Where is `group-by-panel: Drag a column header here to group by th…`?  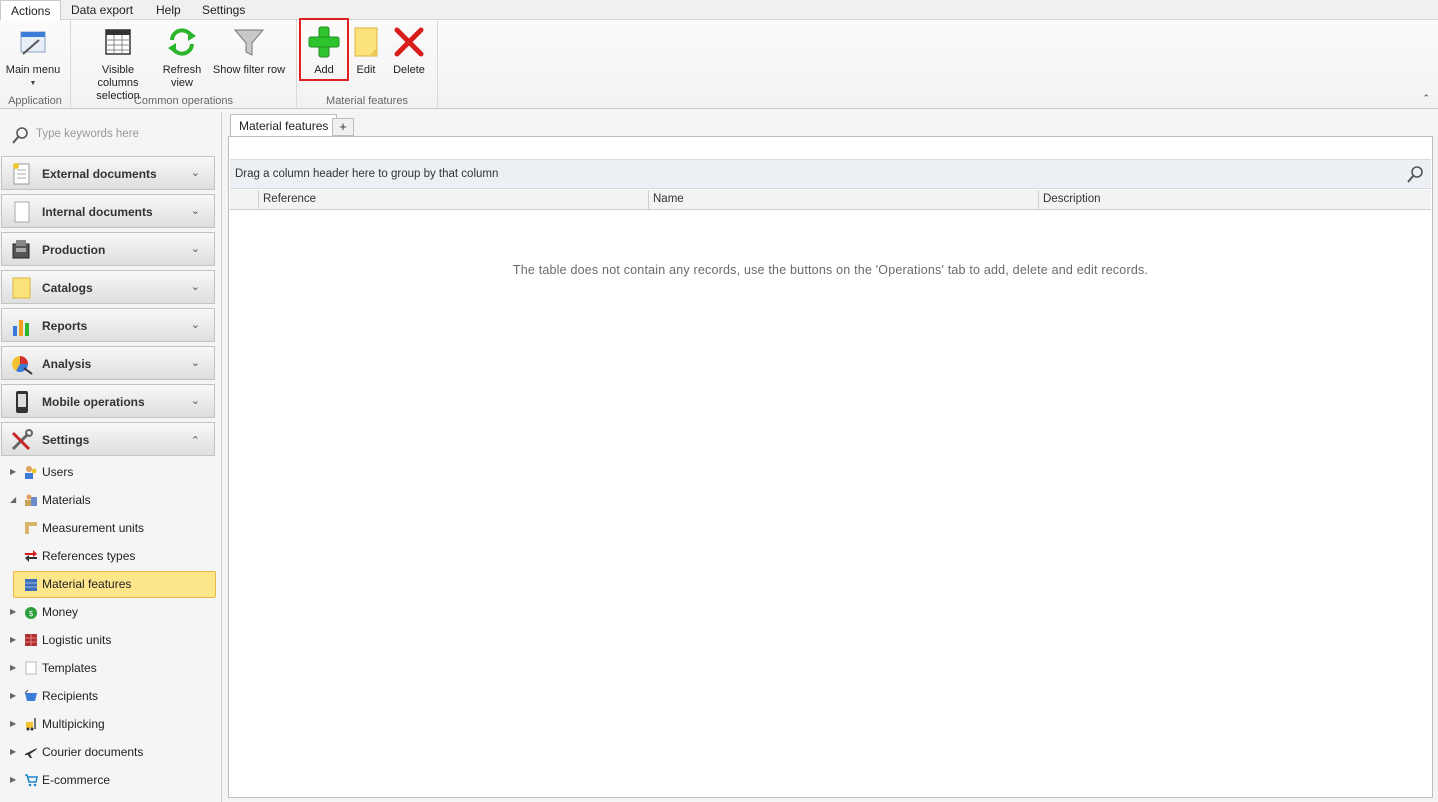 group-by-panel: Drag a column header here to group by th… is located at coordinates (830, 174).